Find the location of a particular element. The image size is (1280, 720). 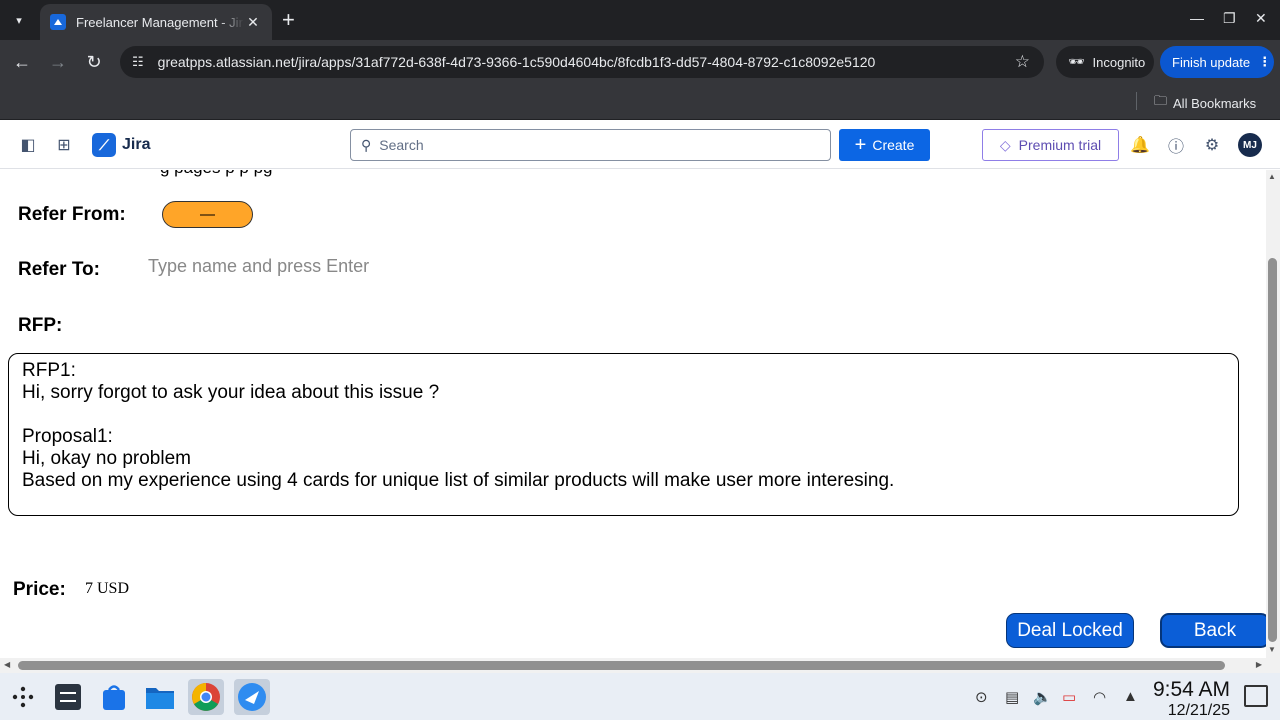

tab-title: Freelancer Management - Jira is located at coordinates (160, 22).